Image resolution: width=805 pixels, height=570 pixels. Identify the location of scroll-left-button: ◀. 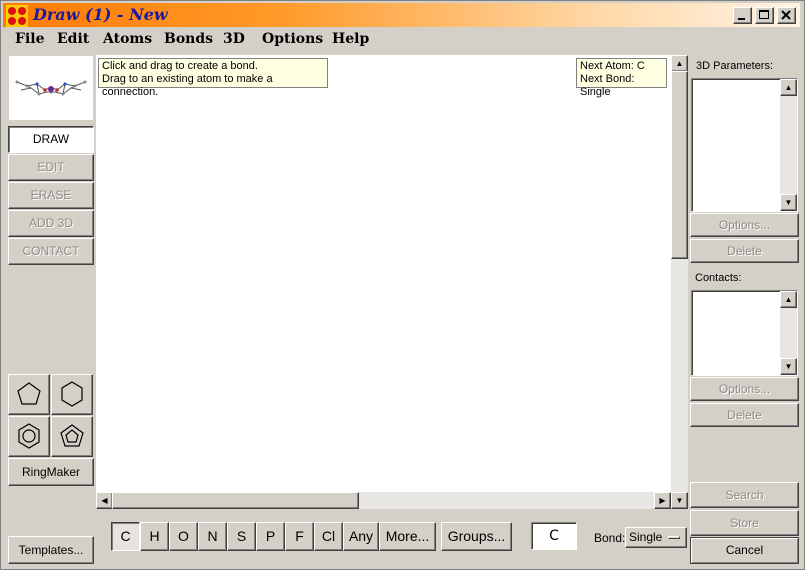
(104, 500).